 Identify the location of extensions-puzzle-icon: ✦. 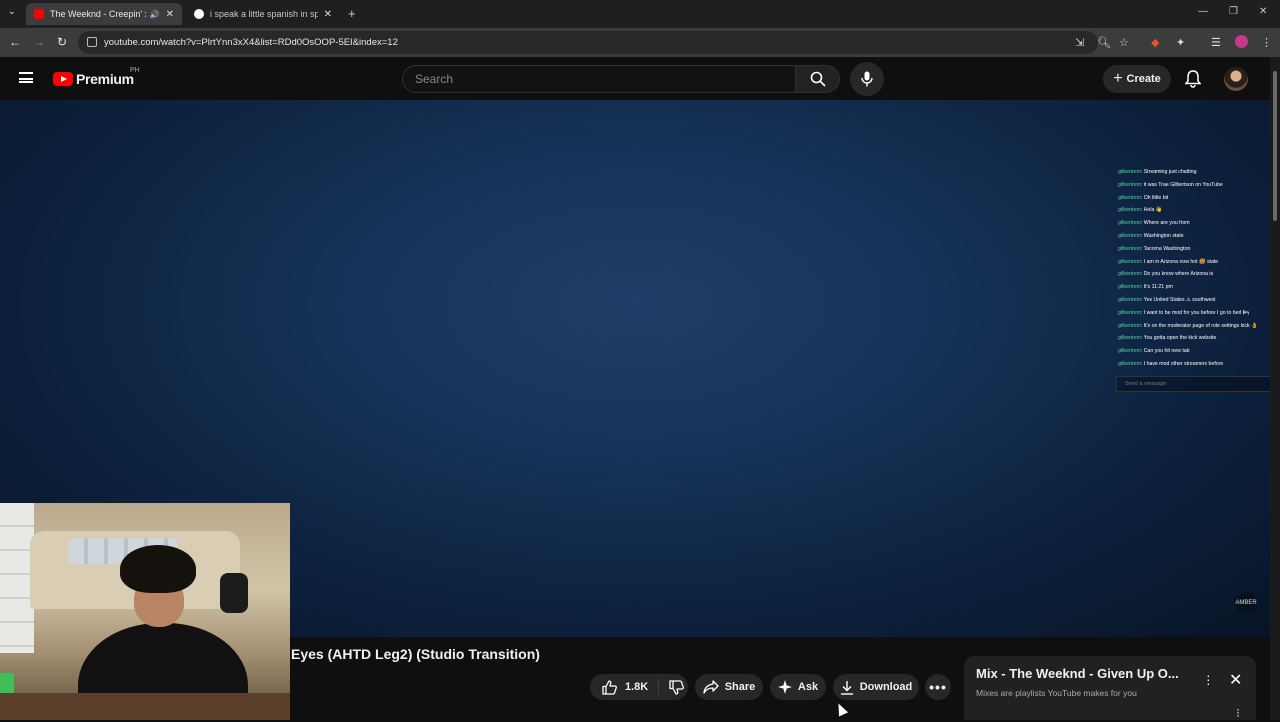
(1180, 42).